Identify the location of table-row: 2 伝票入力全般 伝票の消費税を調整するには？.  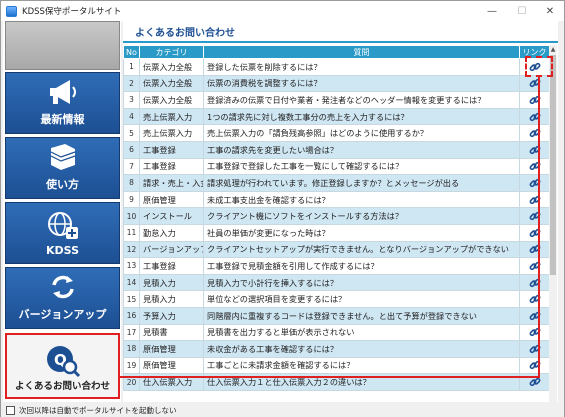
(336, 83).